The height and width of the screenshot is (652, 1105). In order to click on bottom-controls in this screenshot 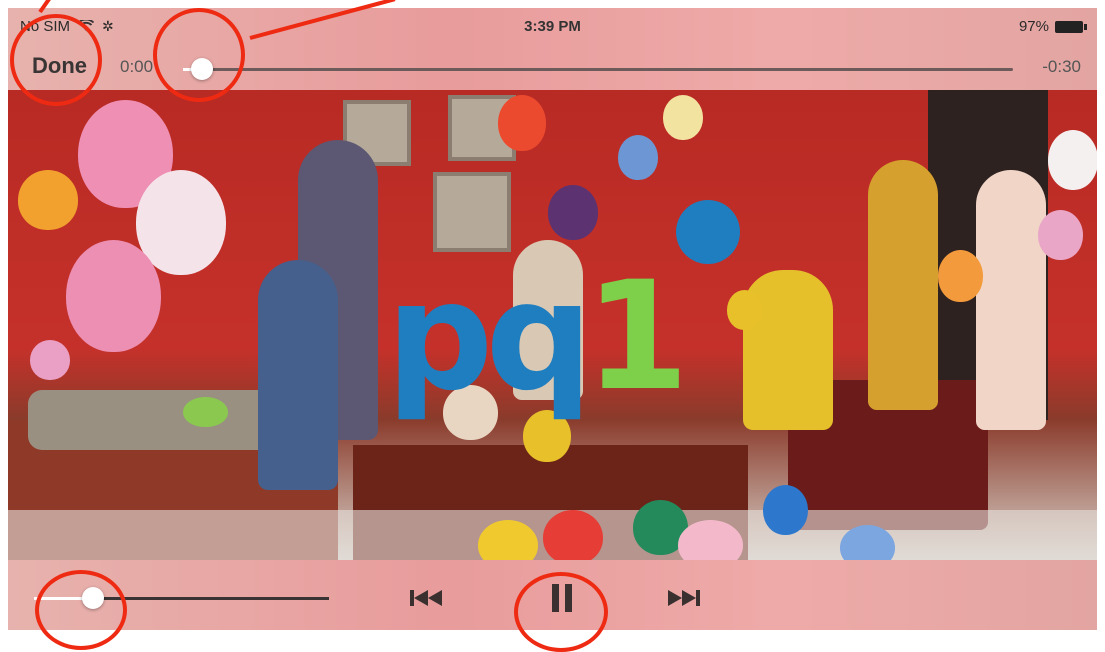, I will do `click(552, 595)`.